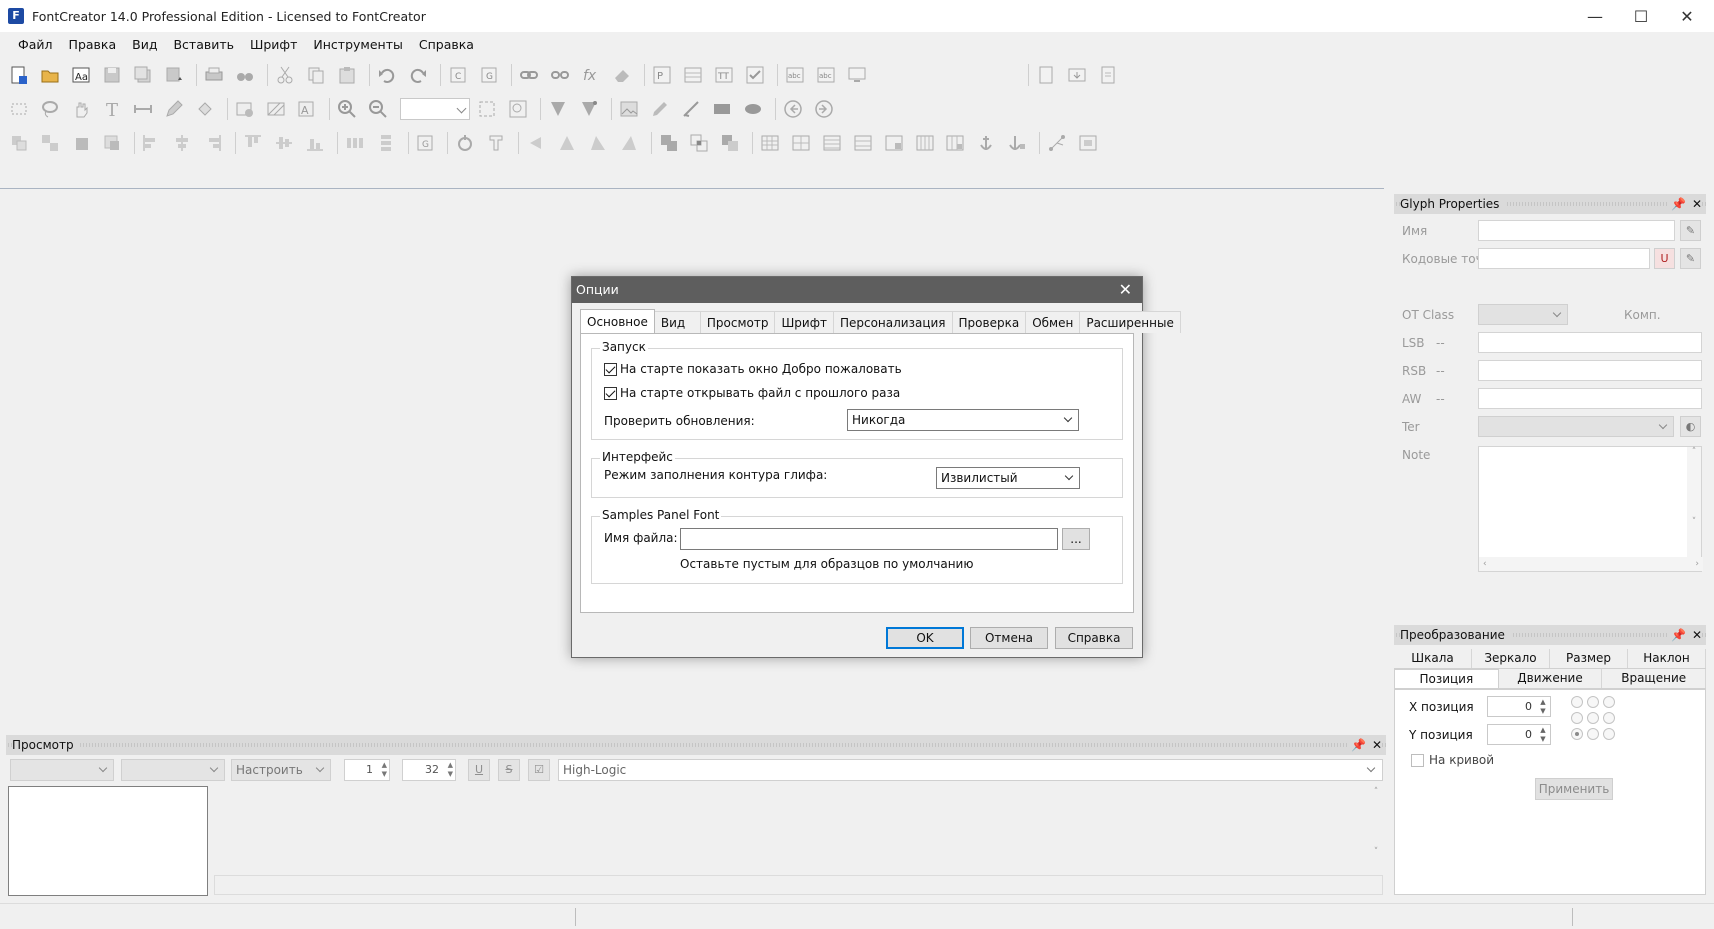 This screenshot has height=929, width=1714. What do you see at coordinates (285, 75) in the screenshot?
I see `cut-button` at bounding box center [285, 75].